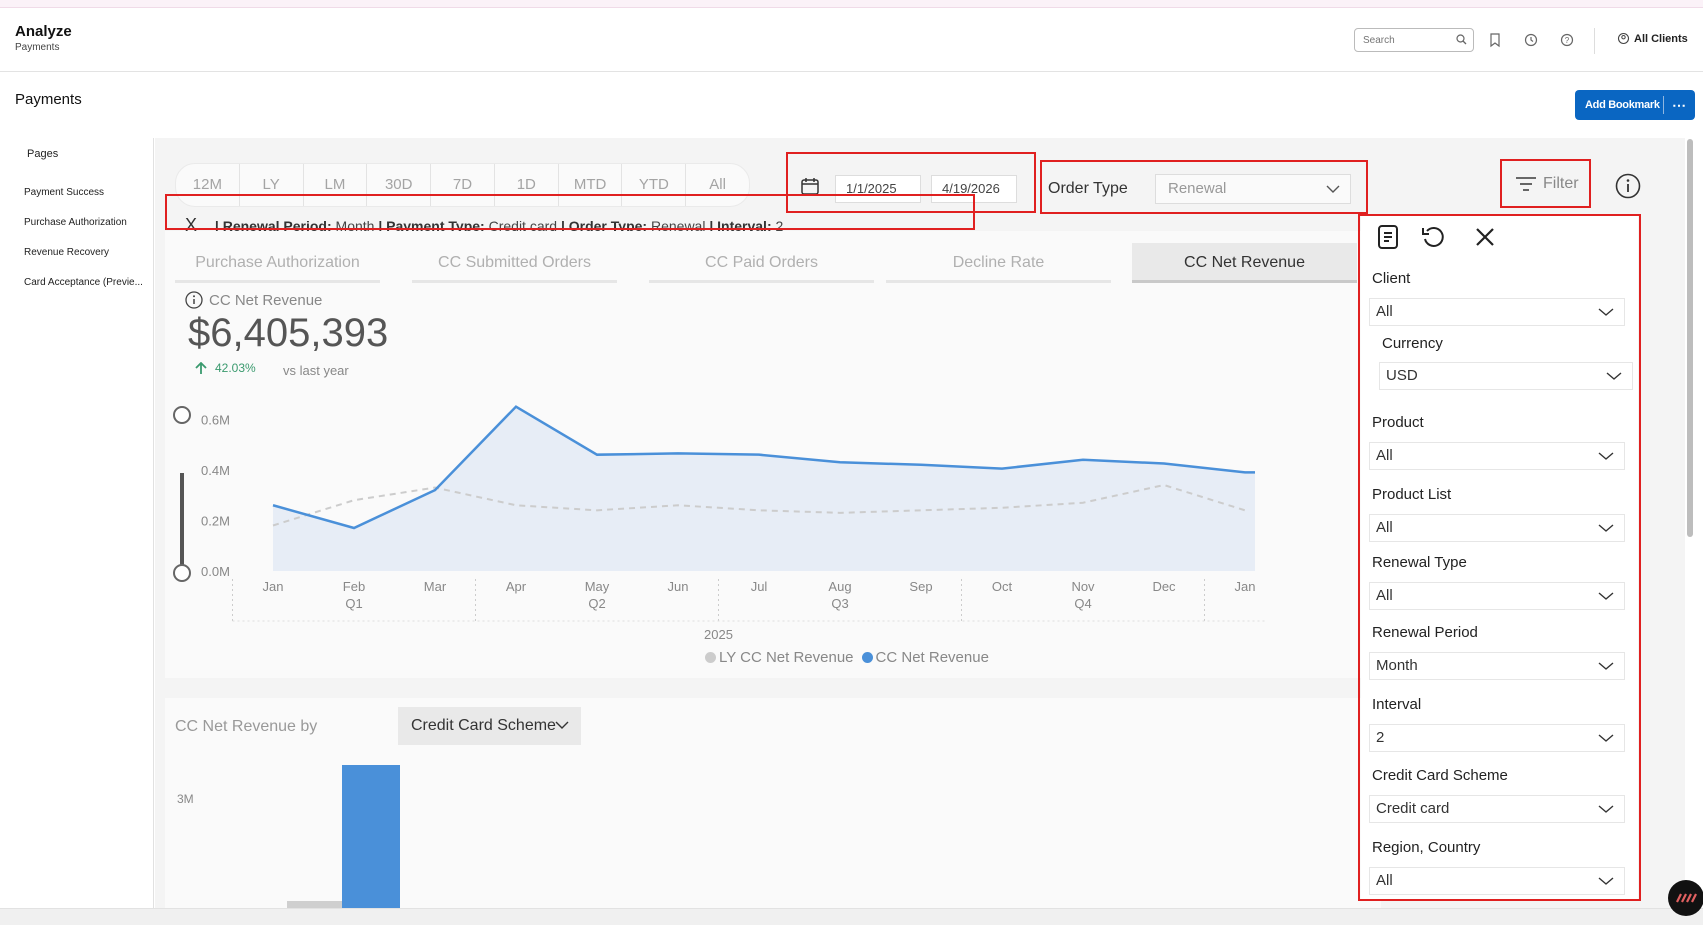 This screenshot has width=1703, height=925. Describe the element at coordinates (974, 189) in the screenshot. I see `end-date-input: 4/19/2026` at that location.